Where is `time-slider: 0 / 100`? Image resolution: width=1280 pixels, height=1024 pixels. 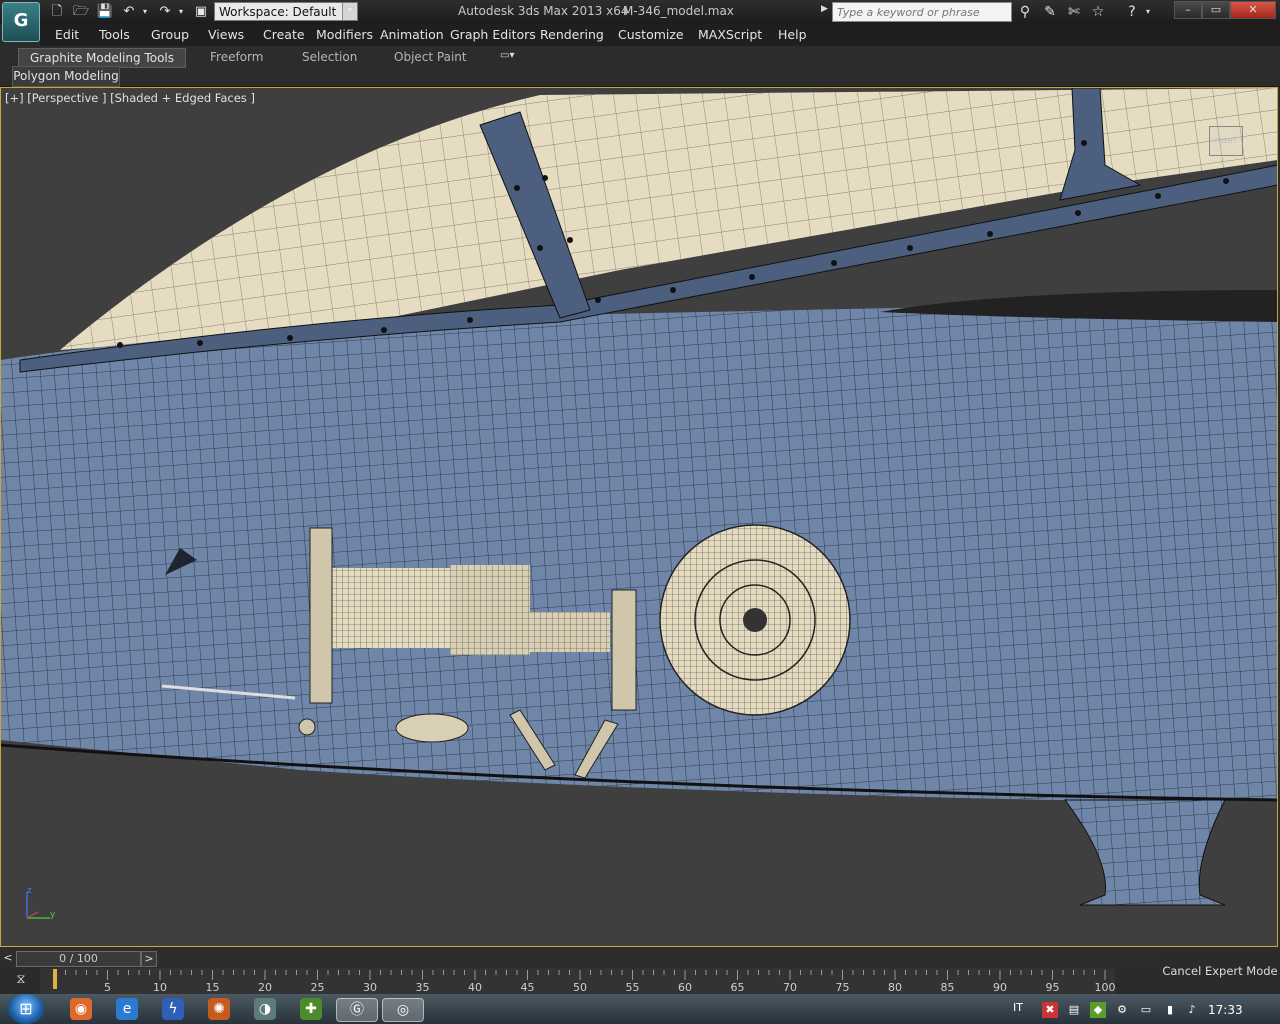
time-slider: 0 / 100 is located at coordinates (78, 959).